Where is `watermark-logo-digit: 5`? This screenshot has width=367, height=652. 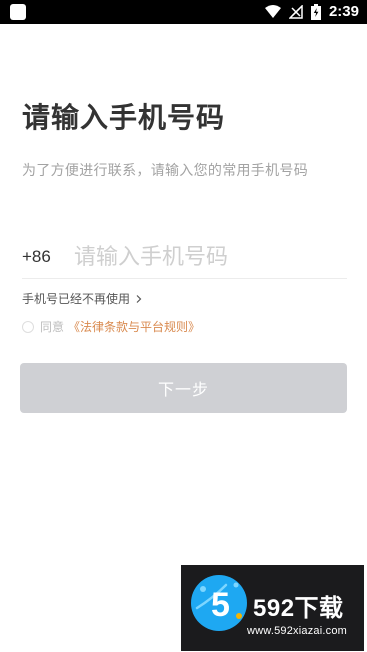 watermark-logo-digit: 5 is located at coordinates (220, 605).